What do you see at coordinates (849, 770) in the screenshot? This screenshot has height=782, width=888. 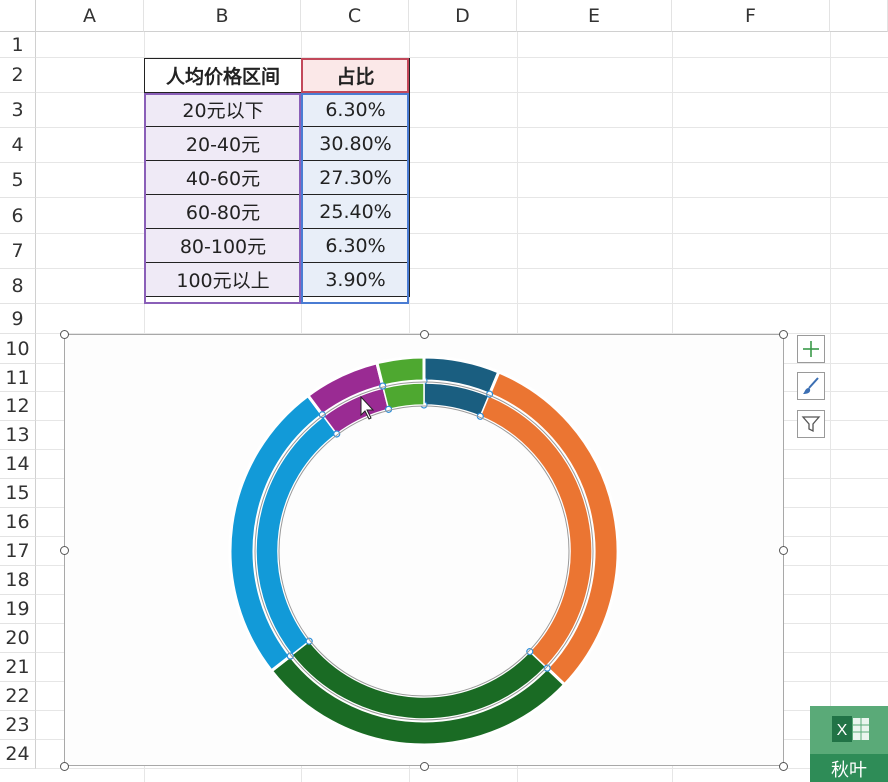 I see `watermark-text: 秋叶` at bounding box center [849, 770].